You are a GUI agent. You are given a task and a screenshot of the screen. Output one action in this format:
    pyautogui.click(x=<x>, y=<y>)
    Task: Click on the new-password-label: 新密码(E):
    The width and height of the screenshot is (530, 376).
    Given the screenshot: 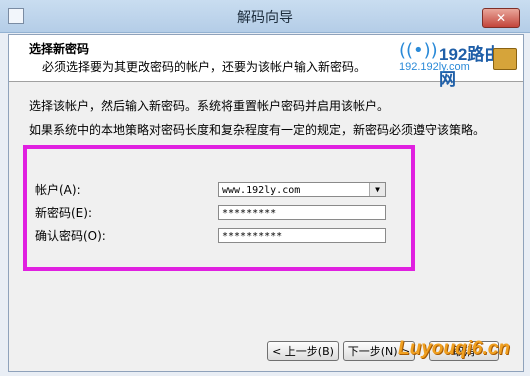 What is the action you would take?
    pyautogui.click(x=63, y=213)
    